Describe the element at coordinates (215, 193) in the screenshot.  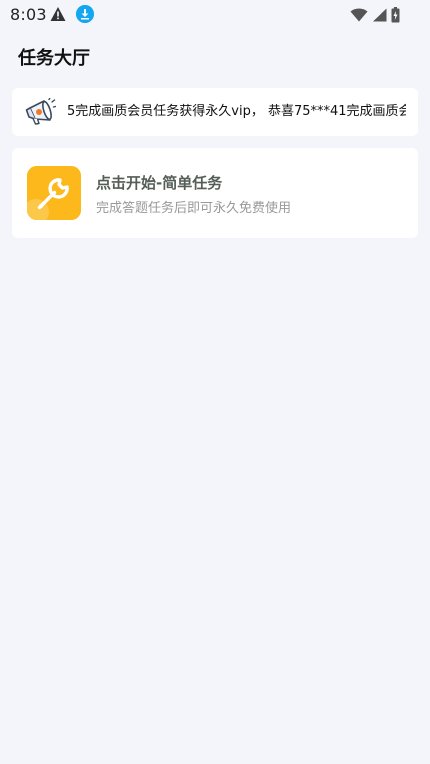
I see `task-card-simple: 点击开始-简单任务 完成答题任务后即可永久免费使用` at that location.